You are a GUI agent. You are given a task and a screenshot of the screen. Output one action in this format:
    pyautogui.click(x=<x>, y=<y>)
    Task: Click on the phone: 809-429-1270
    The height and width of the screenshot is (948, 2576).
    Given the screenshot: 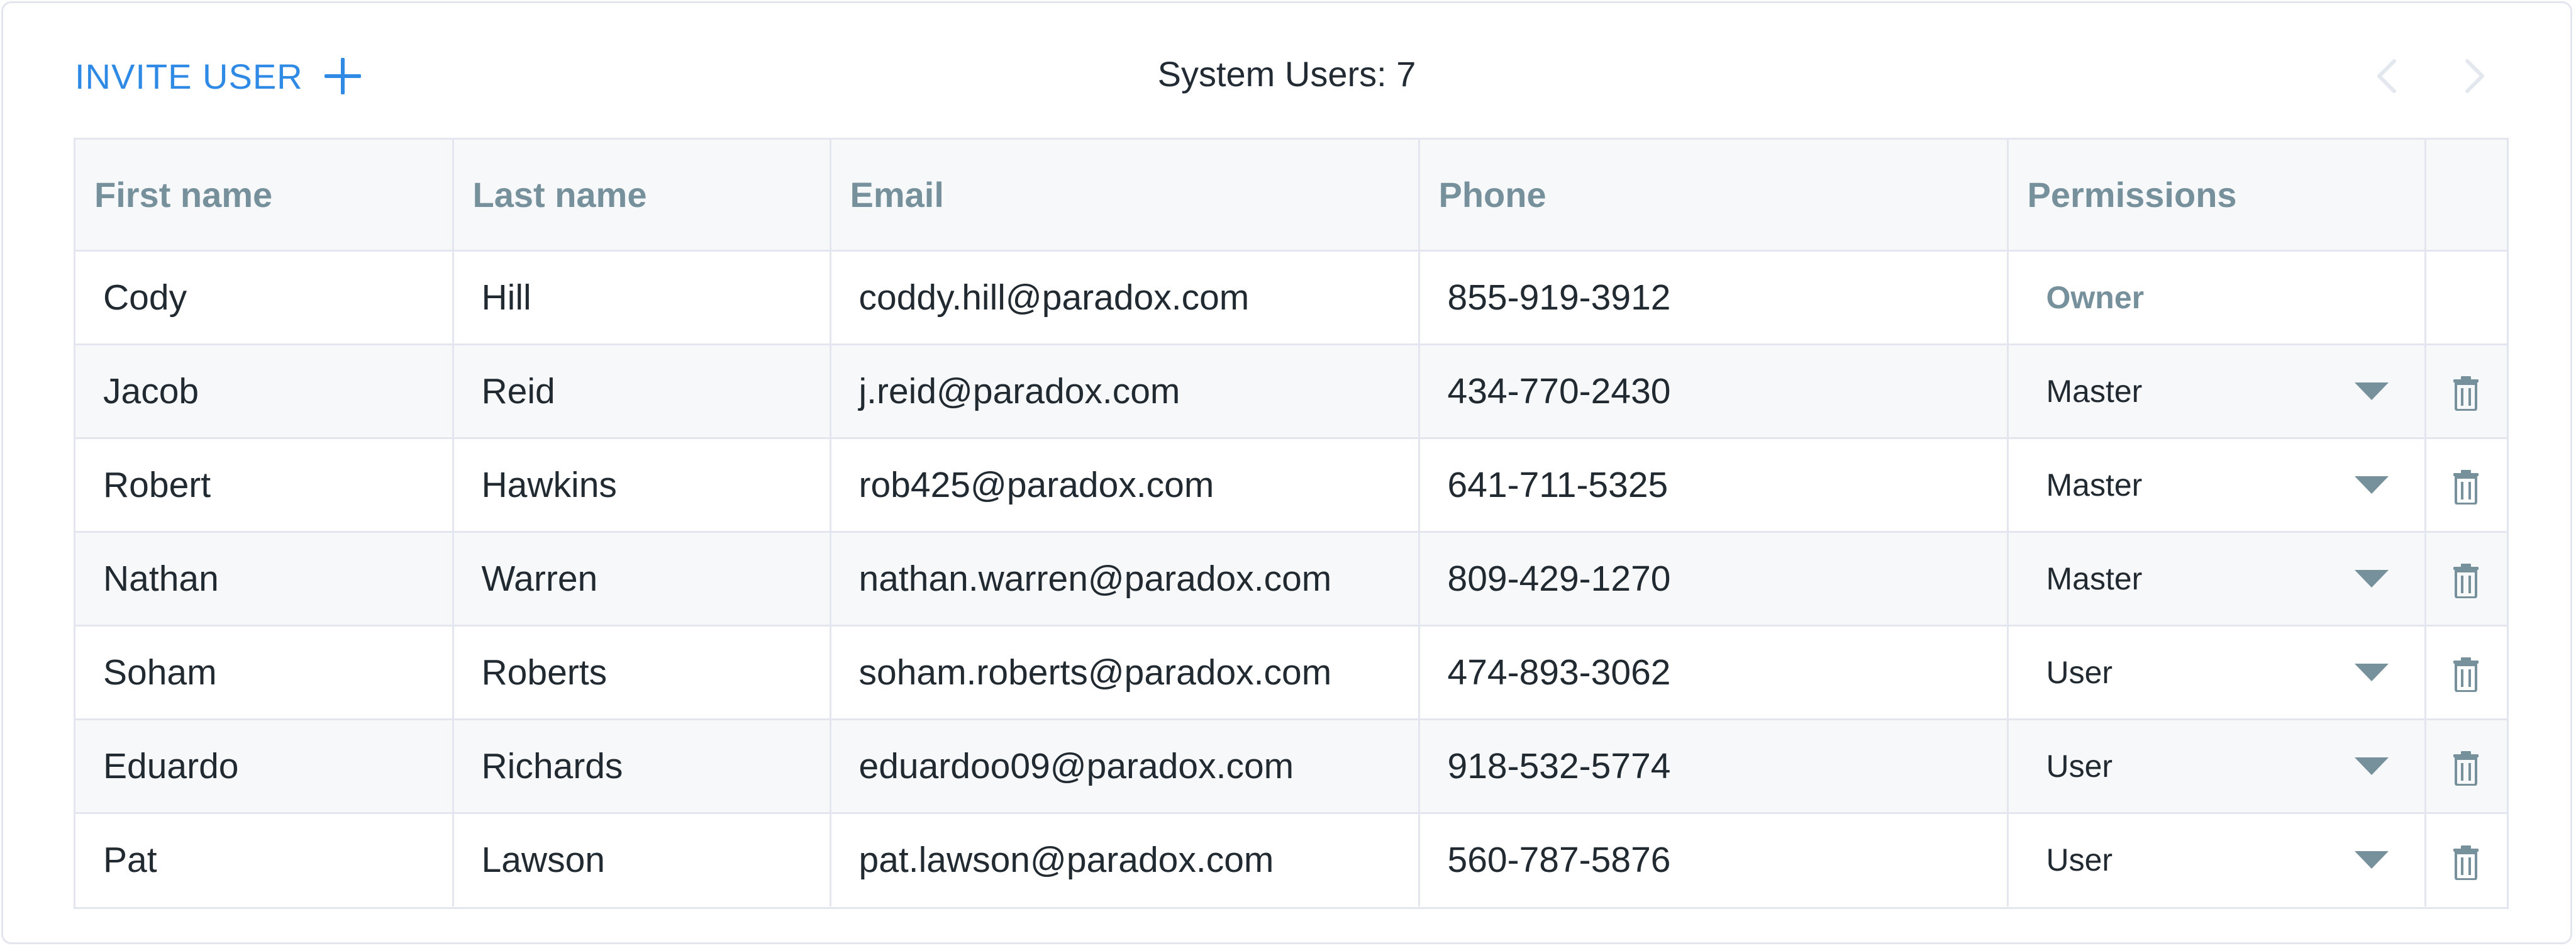 What is the action you would take?
    pyautogui.click(x=1559, y=578)
    